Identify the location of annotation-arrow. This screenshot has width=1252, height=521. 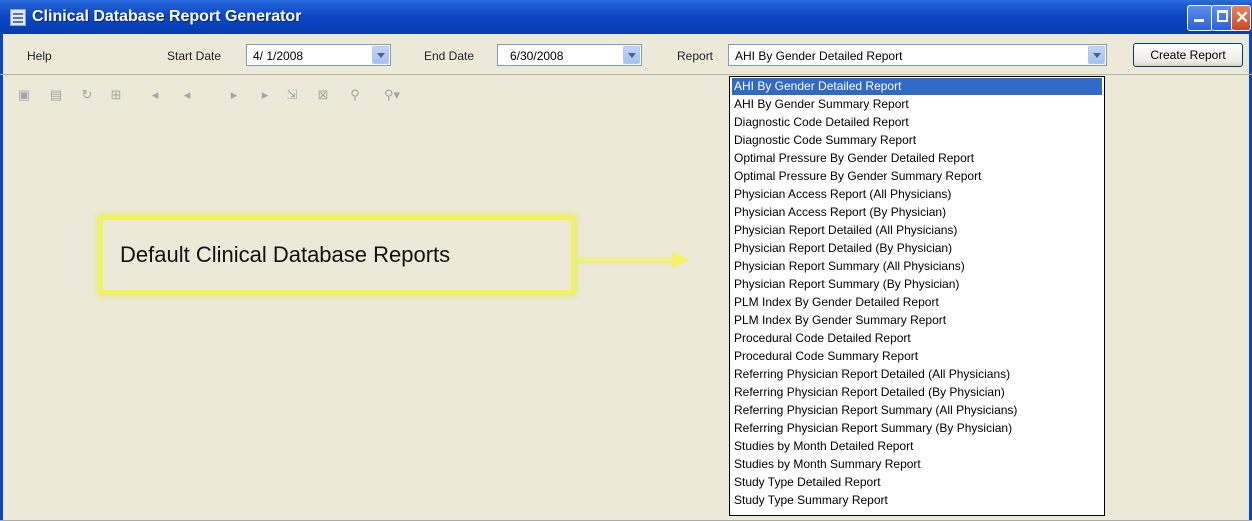
(626, 260).